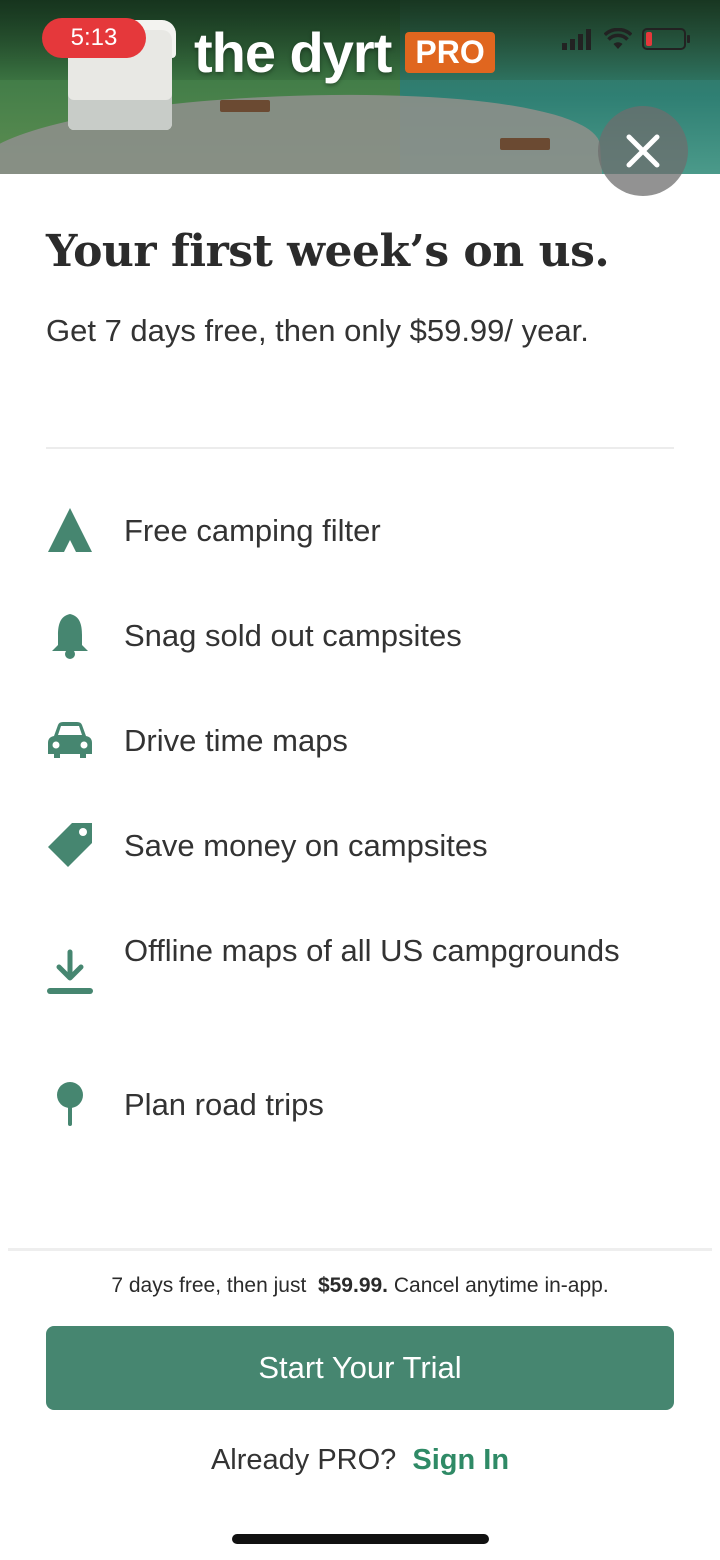 Image resolution: width=720 pixels, height=1560 pixels. What do you see at coordinates (450, 52) in the screenshot?
I see `pro-badge: PRO` at bounding box center [450, 52].